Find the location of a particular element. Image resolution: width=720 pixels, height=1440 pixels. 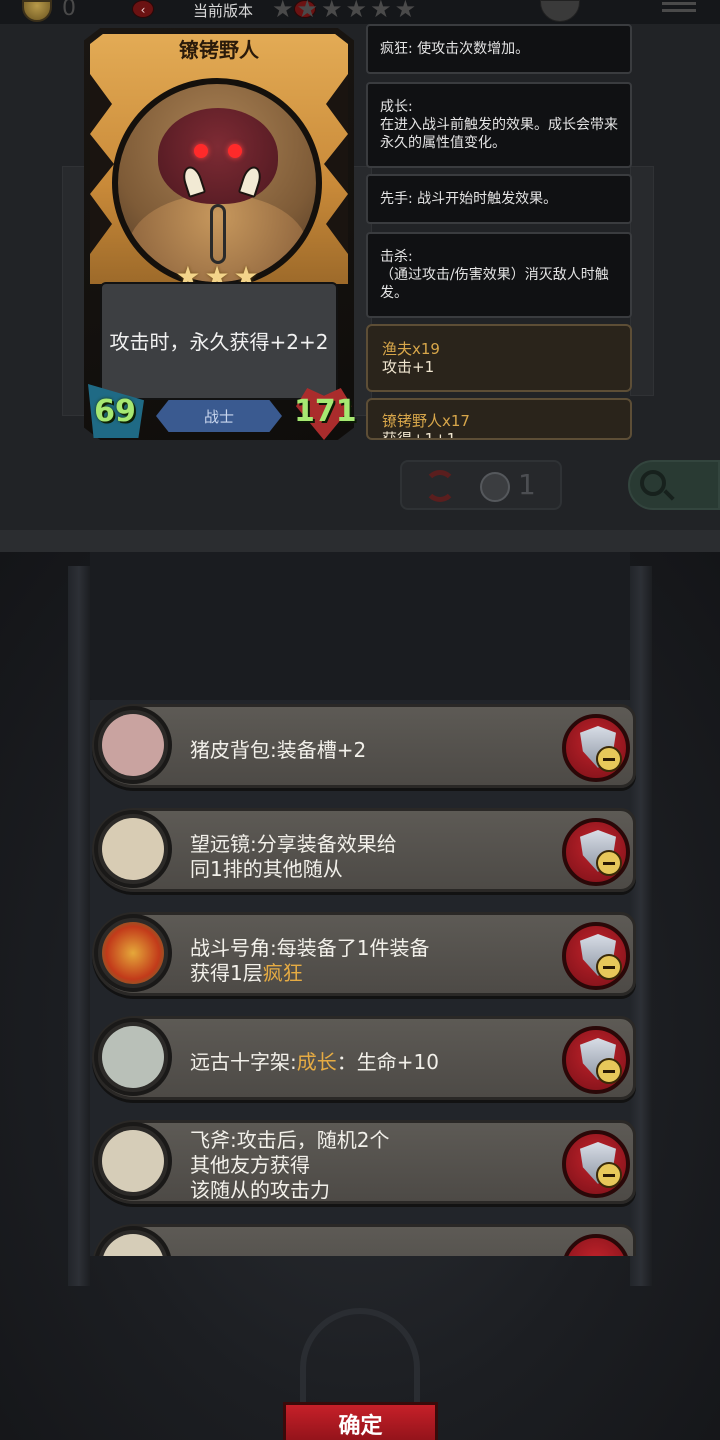

synergy-item: 镣铐野人x17 获得+1+1 is located at coordinates (499, 419).